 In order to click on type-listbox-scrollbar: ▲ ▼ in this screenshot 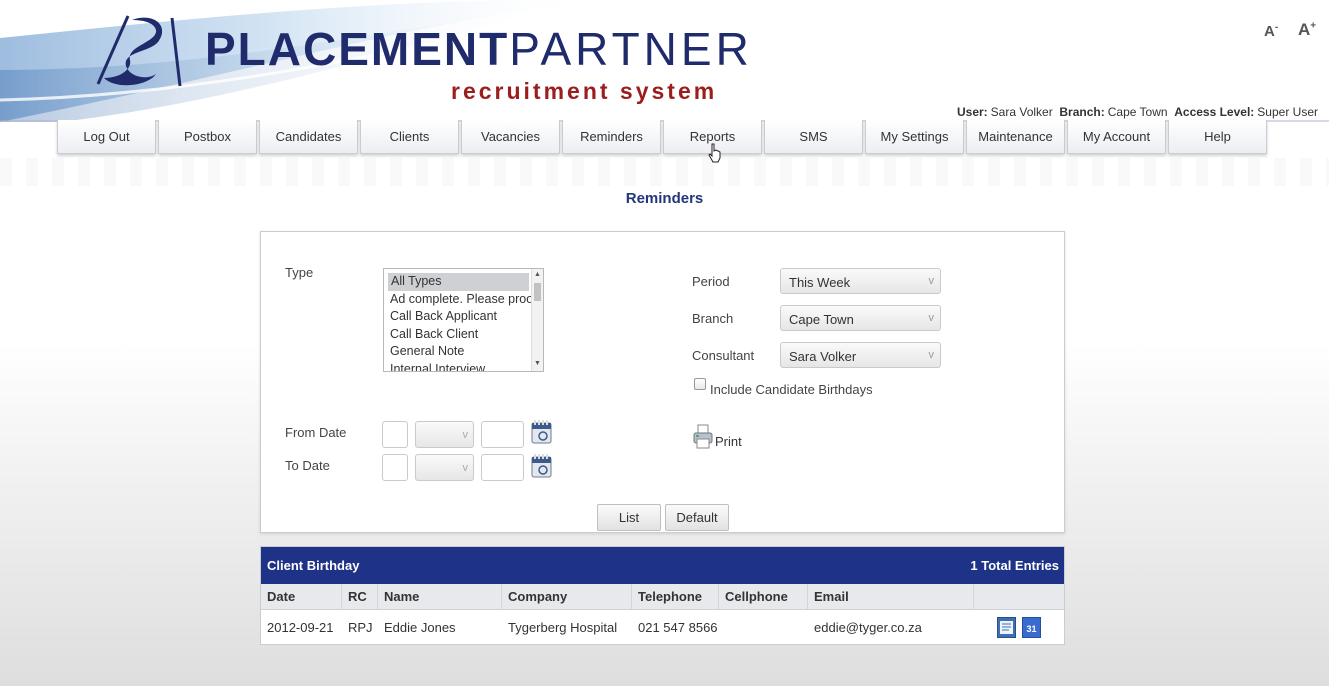, I will do `click(537, 320)`.